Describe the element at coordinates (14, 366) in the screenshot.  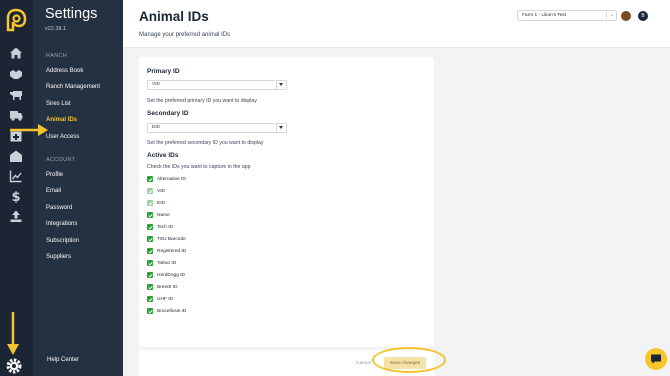
I see `gear-icon` at that location.